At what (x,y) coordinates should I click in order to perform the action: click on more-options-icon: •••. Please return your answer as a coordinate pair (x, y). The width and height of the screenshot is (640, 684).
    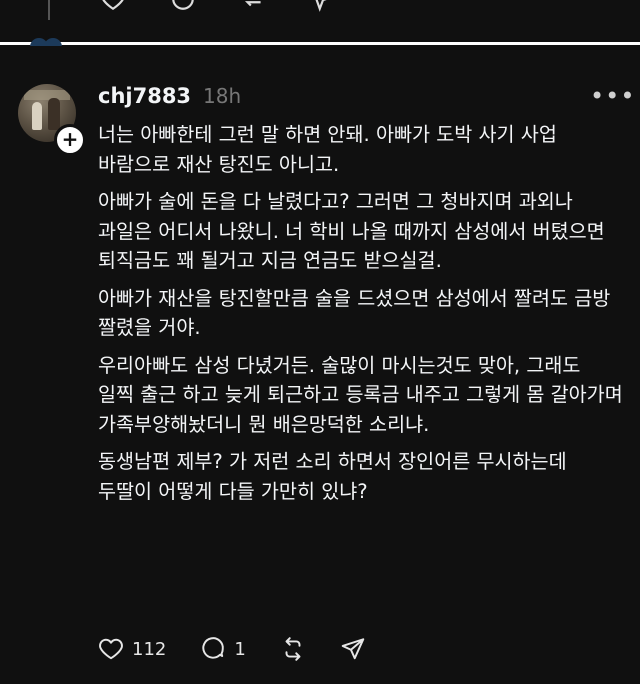
    Looking at the image, I should click on (612, 96).